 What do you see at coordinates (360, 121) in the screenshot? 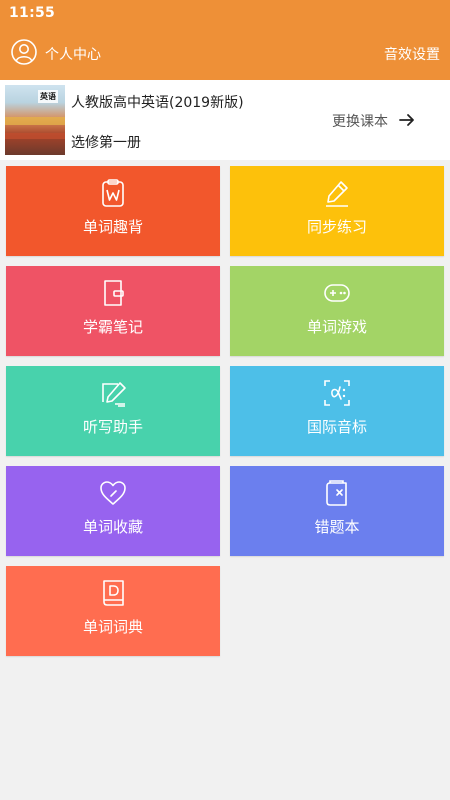
I see `change-textbook-button: 更换课本` at bounding box center [360, 121].